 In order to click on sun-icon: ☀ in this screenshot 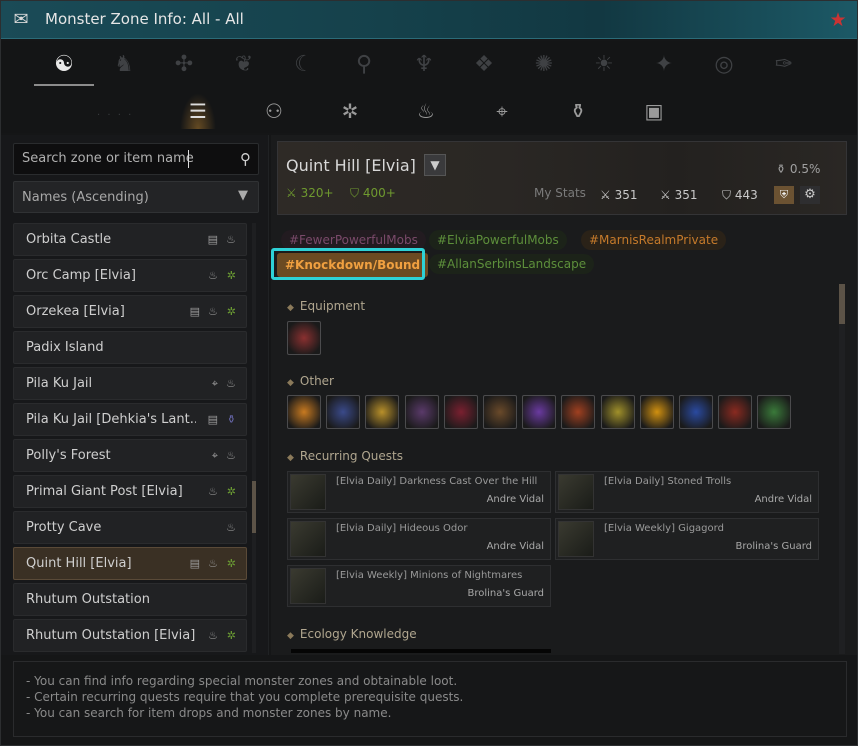, I will do `click(604, 65)`.